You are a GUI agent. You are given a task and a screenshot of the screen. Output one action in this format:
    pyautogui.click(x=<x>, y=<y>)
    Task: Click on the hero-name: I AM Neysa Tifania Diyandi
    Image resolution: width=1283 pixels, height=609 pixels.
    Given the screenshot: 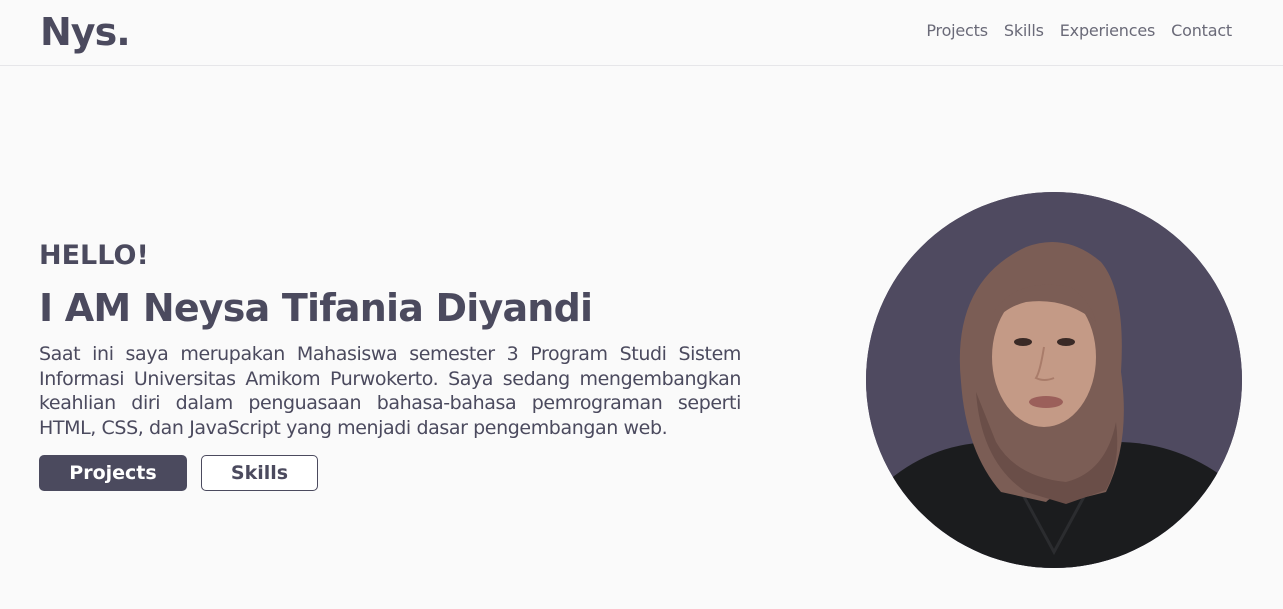 What is the action you would take?
    pyautogui.click(x=316, y=308)
    